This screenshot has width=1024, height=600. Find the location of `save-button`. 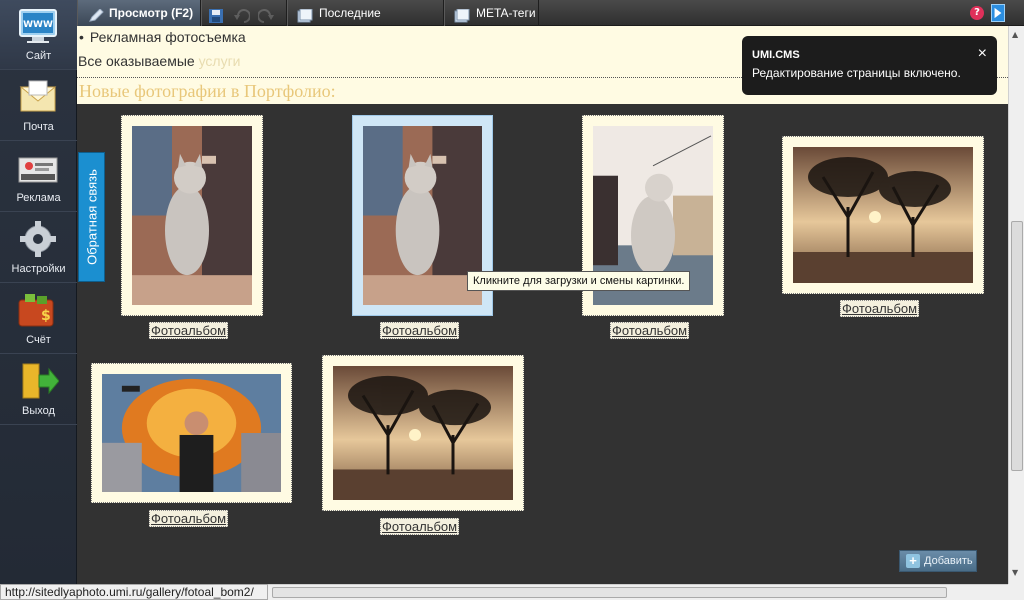

save-button is located at coordinates (244, 13).